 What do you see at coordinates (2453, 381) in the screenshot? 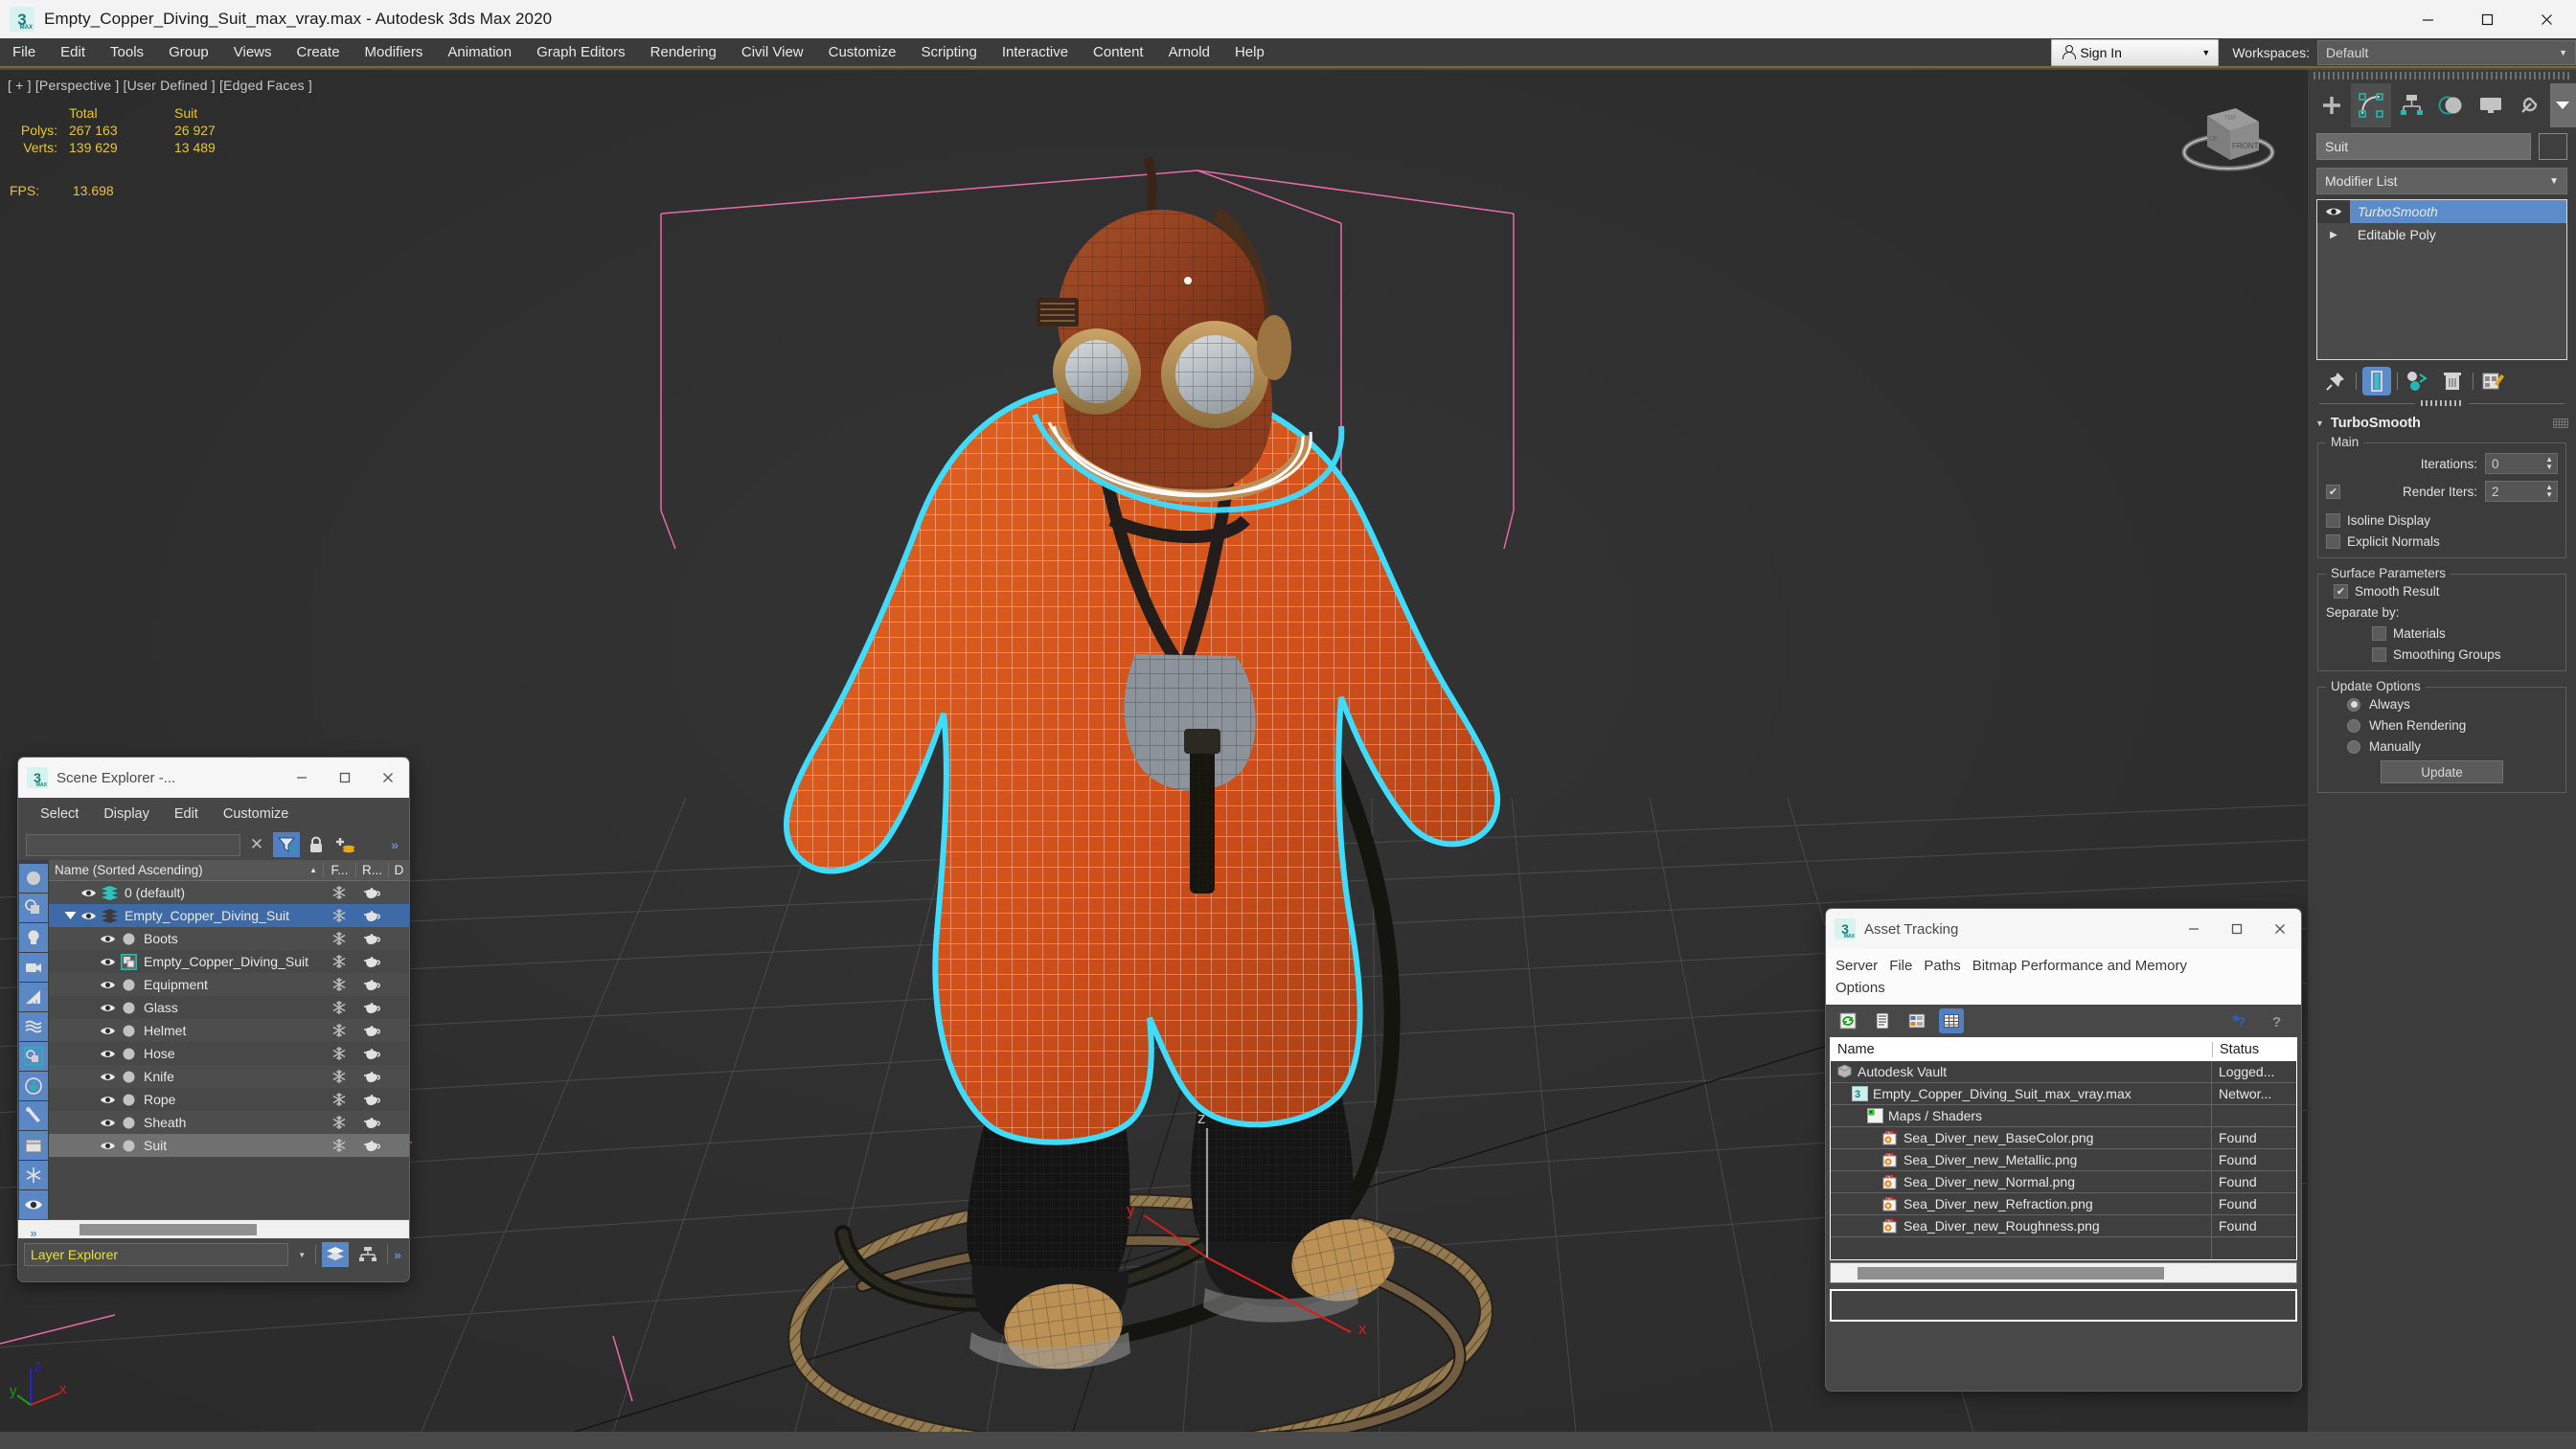
I see `trash-icon` at bounding box center [2453, 381].